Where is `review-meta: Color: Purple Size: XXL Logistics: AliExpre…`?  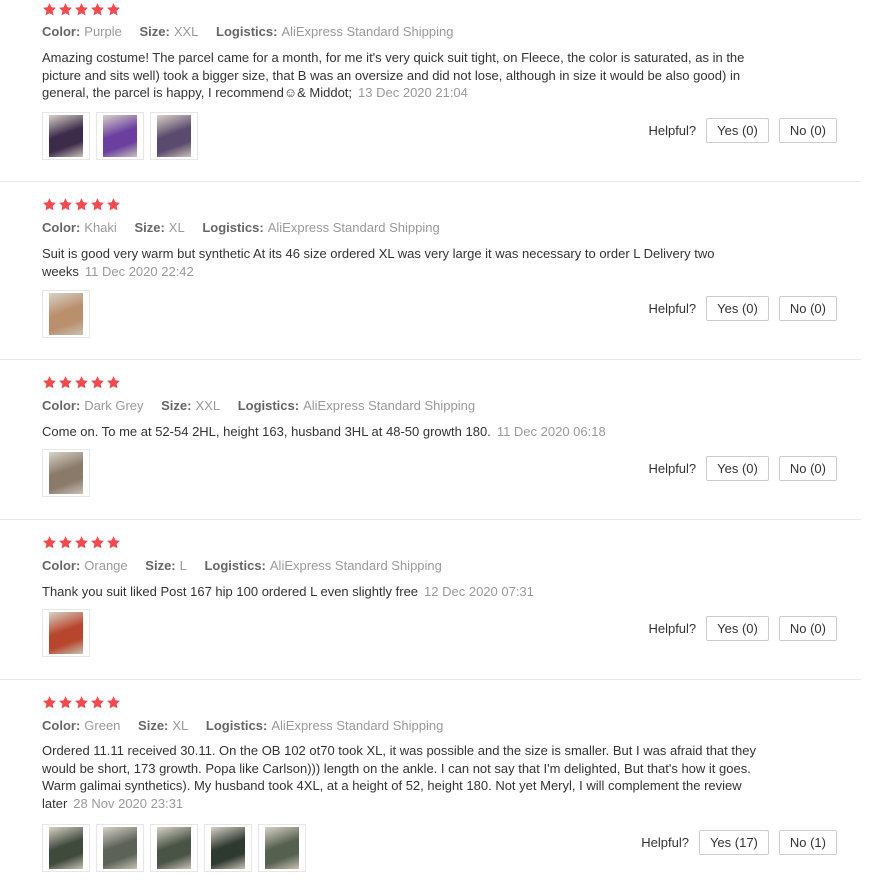
review-meta: Color: Purple Size: XXL Logistics: AliExpre… is located at coordinates (254, 31).